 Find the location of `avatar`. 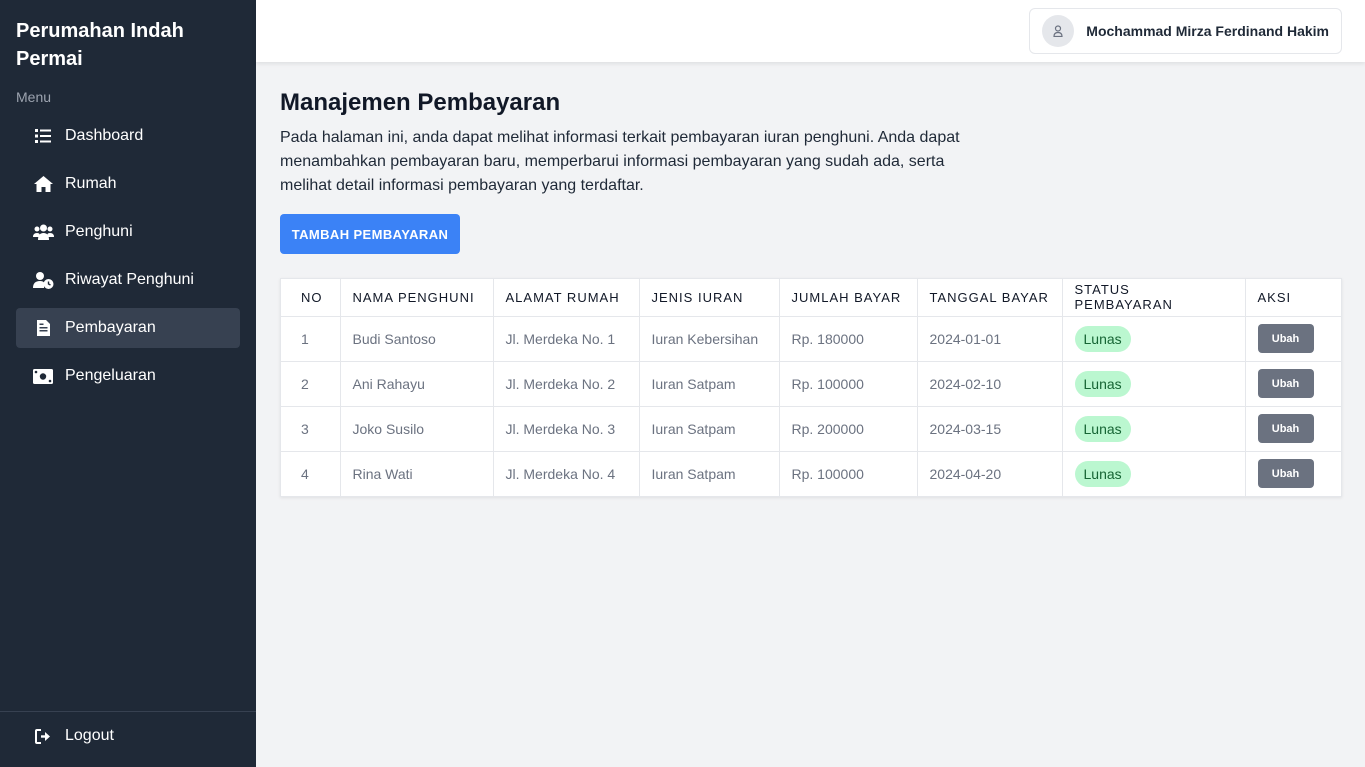

avatar is located at coordinates (1058, 31).